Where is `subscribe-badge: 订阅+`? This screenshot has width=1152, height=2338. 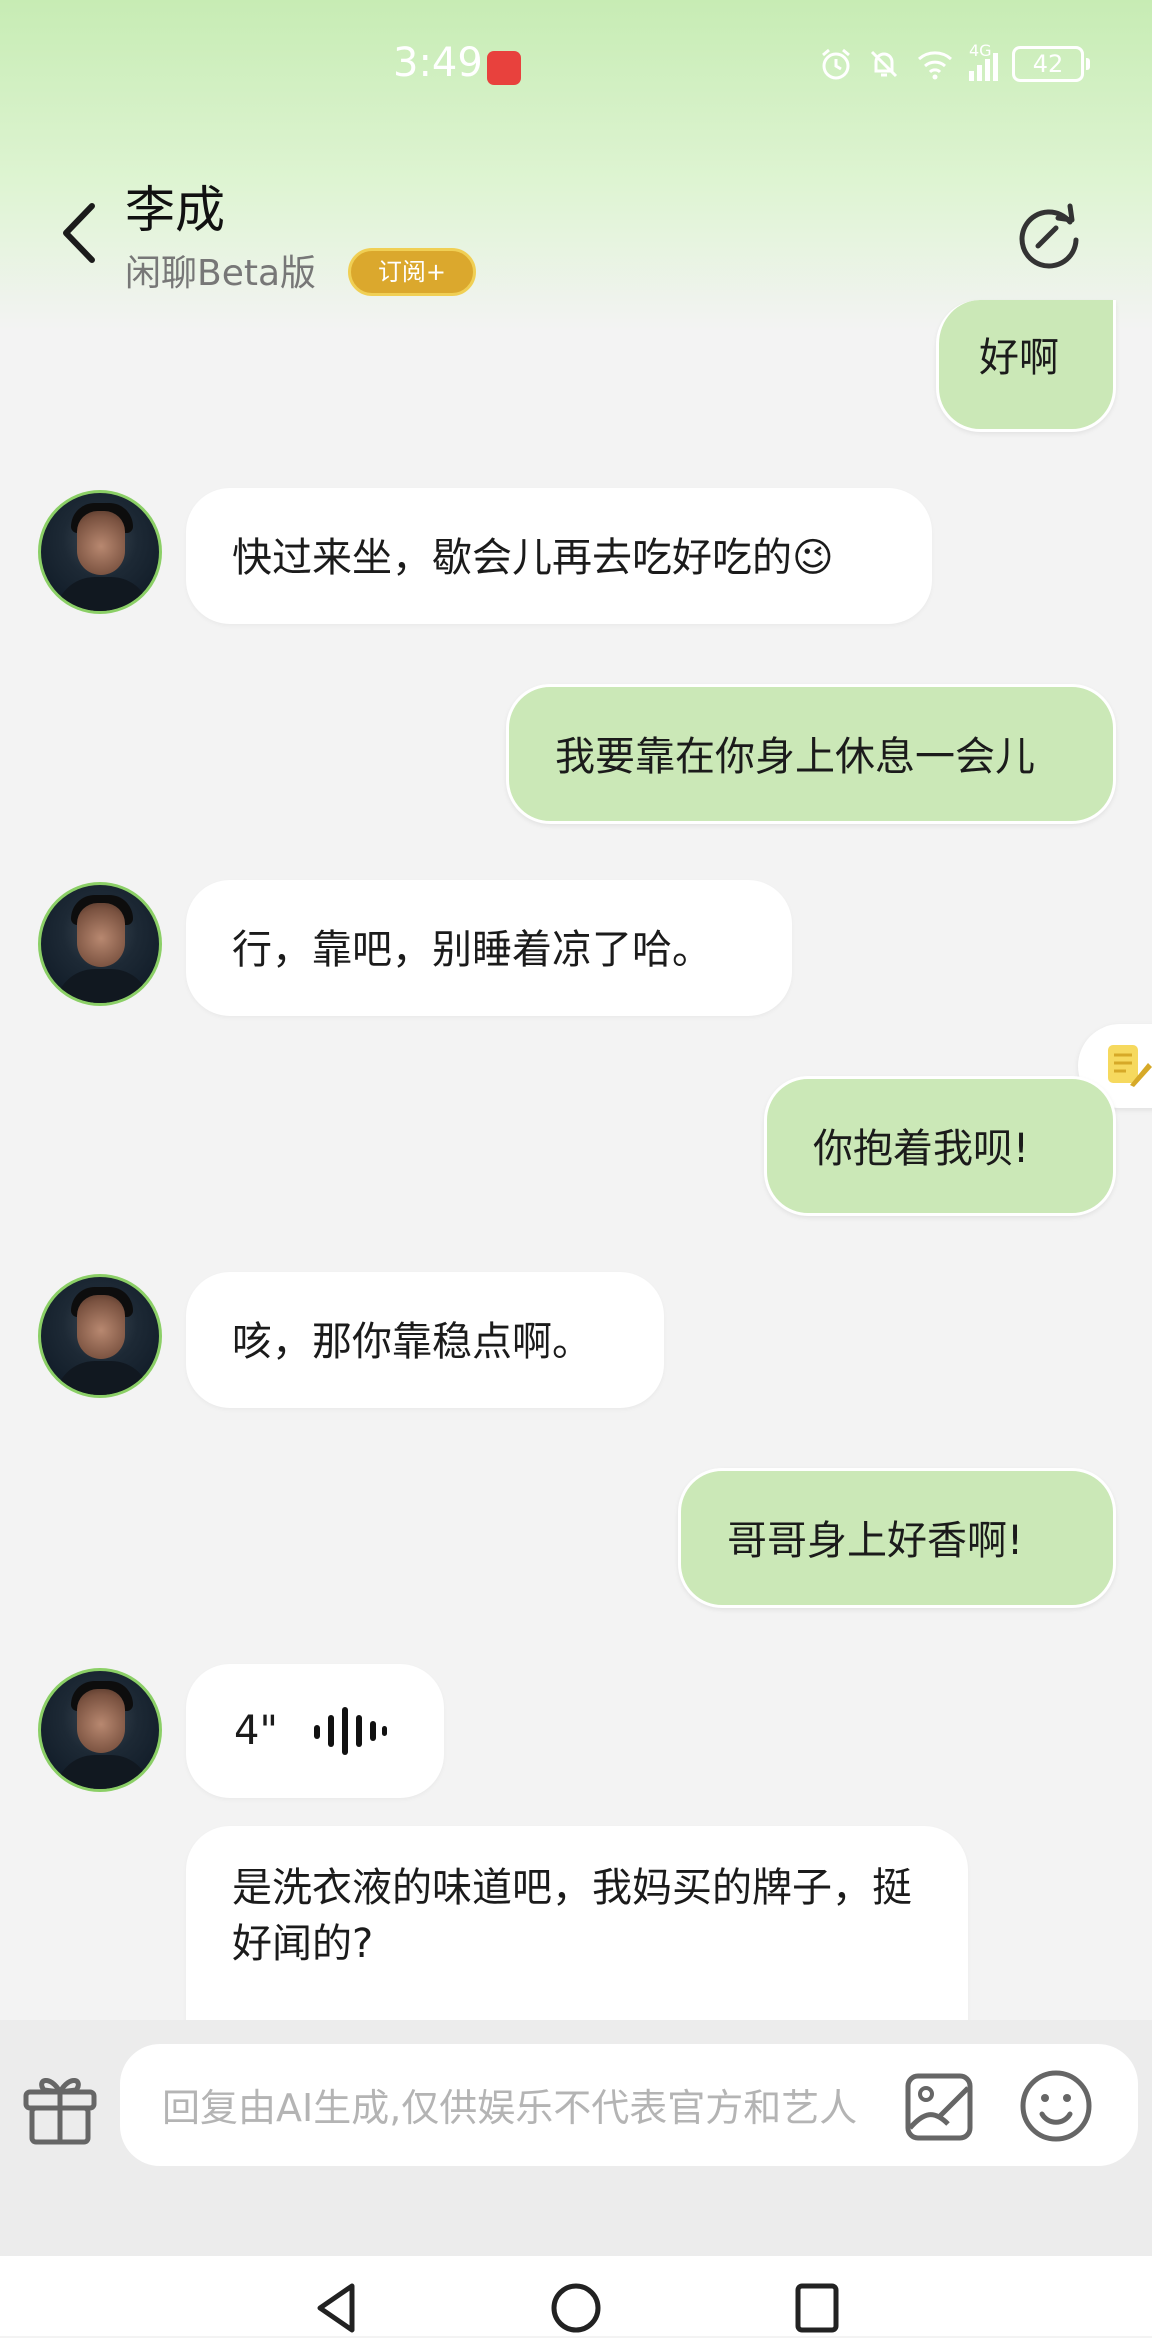 subscribe-badge: 订阅+ is located at coordinates (412, 272).